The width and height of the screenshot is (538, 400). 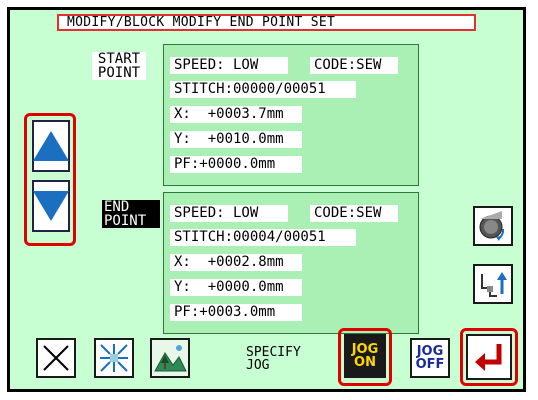 I want to click on end-pf: PF:+0003.0mm, so click(x=236, y=312).